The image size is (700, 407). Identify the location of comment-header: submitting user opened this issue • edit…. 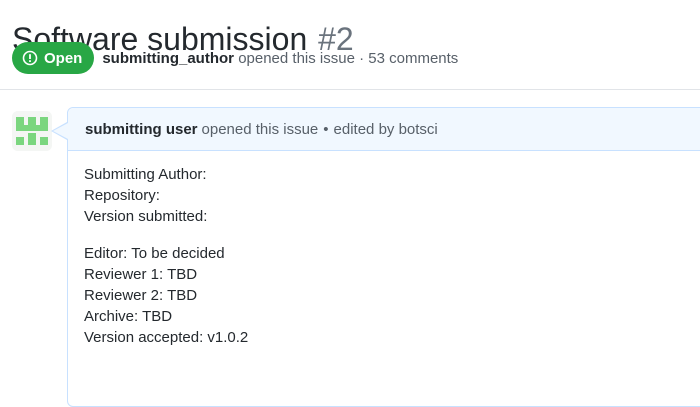
(384, 129).